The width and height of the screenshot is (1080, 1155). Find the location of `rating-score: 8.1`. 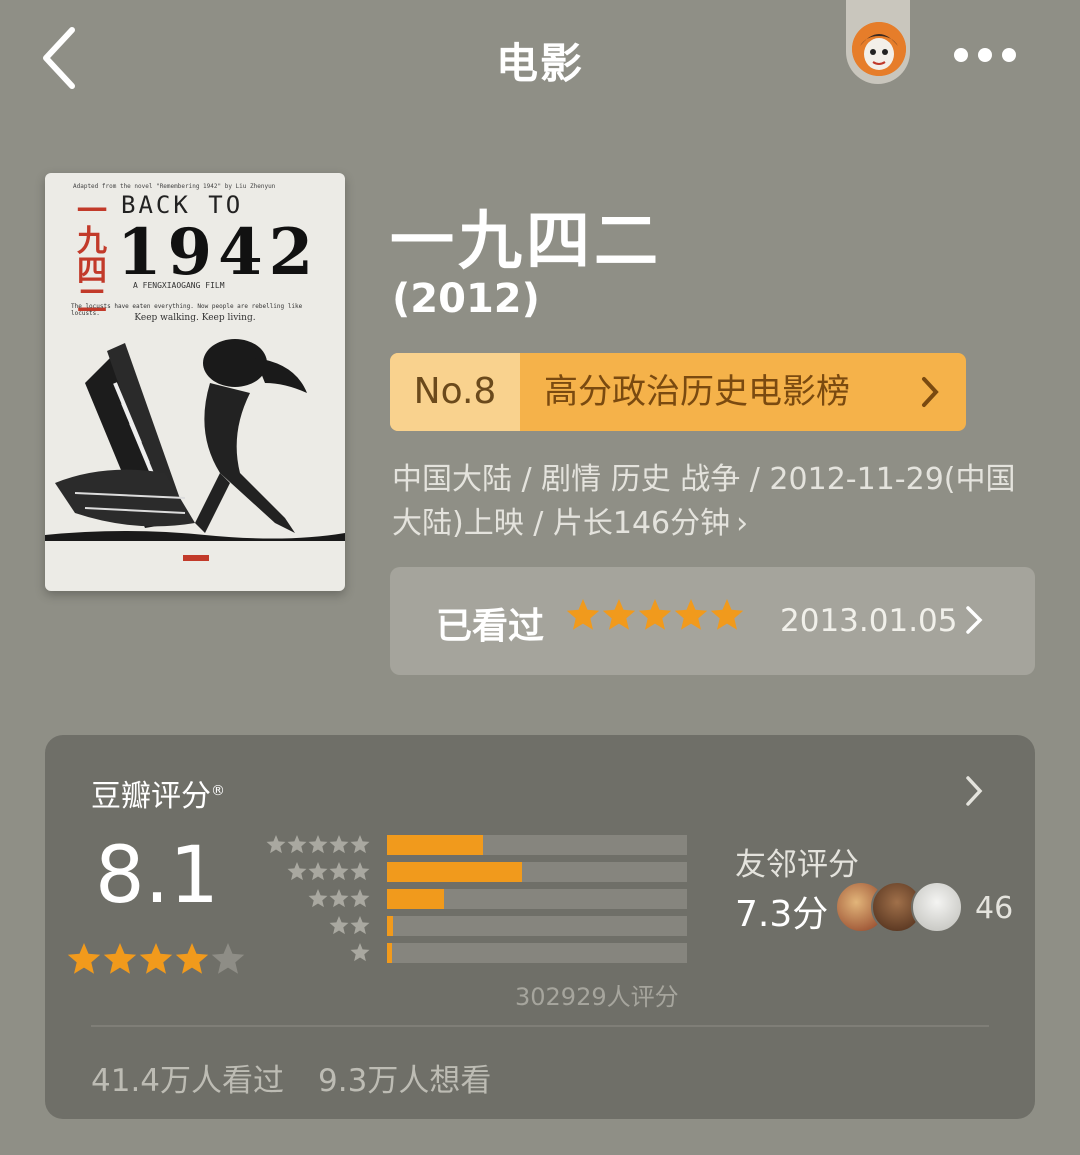

rating-score: 8.1 is located at coordinates (157, 876).